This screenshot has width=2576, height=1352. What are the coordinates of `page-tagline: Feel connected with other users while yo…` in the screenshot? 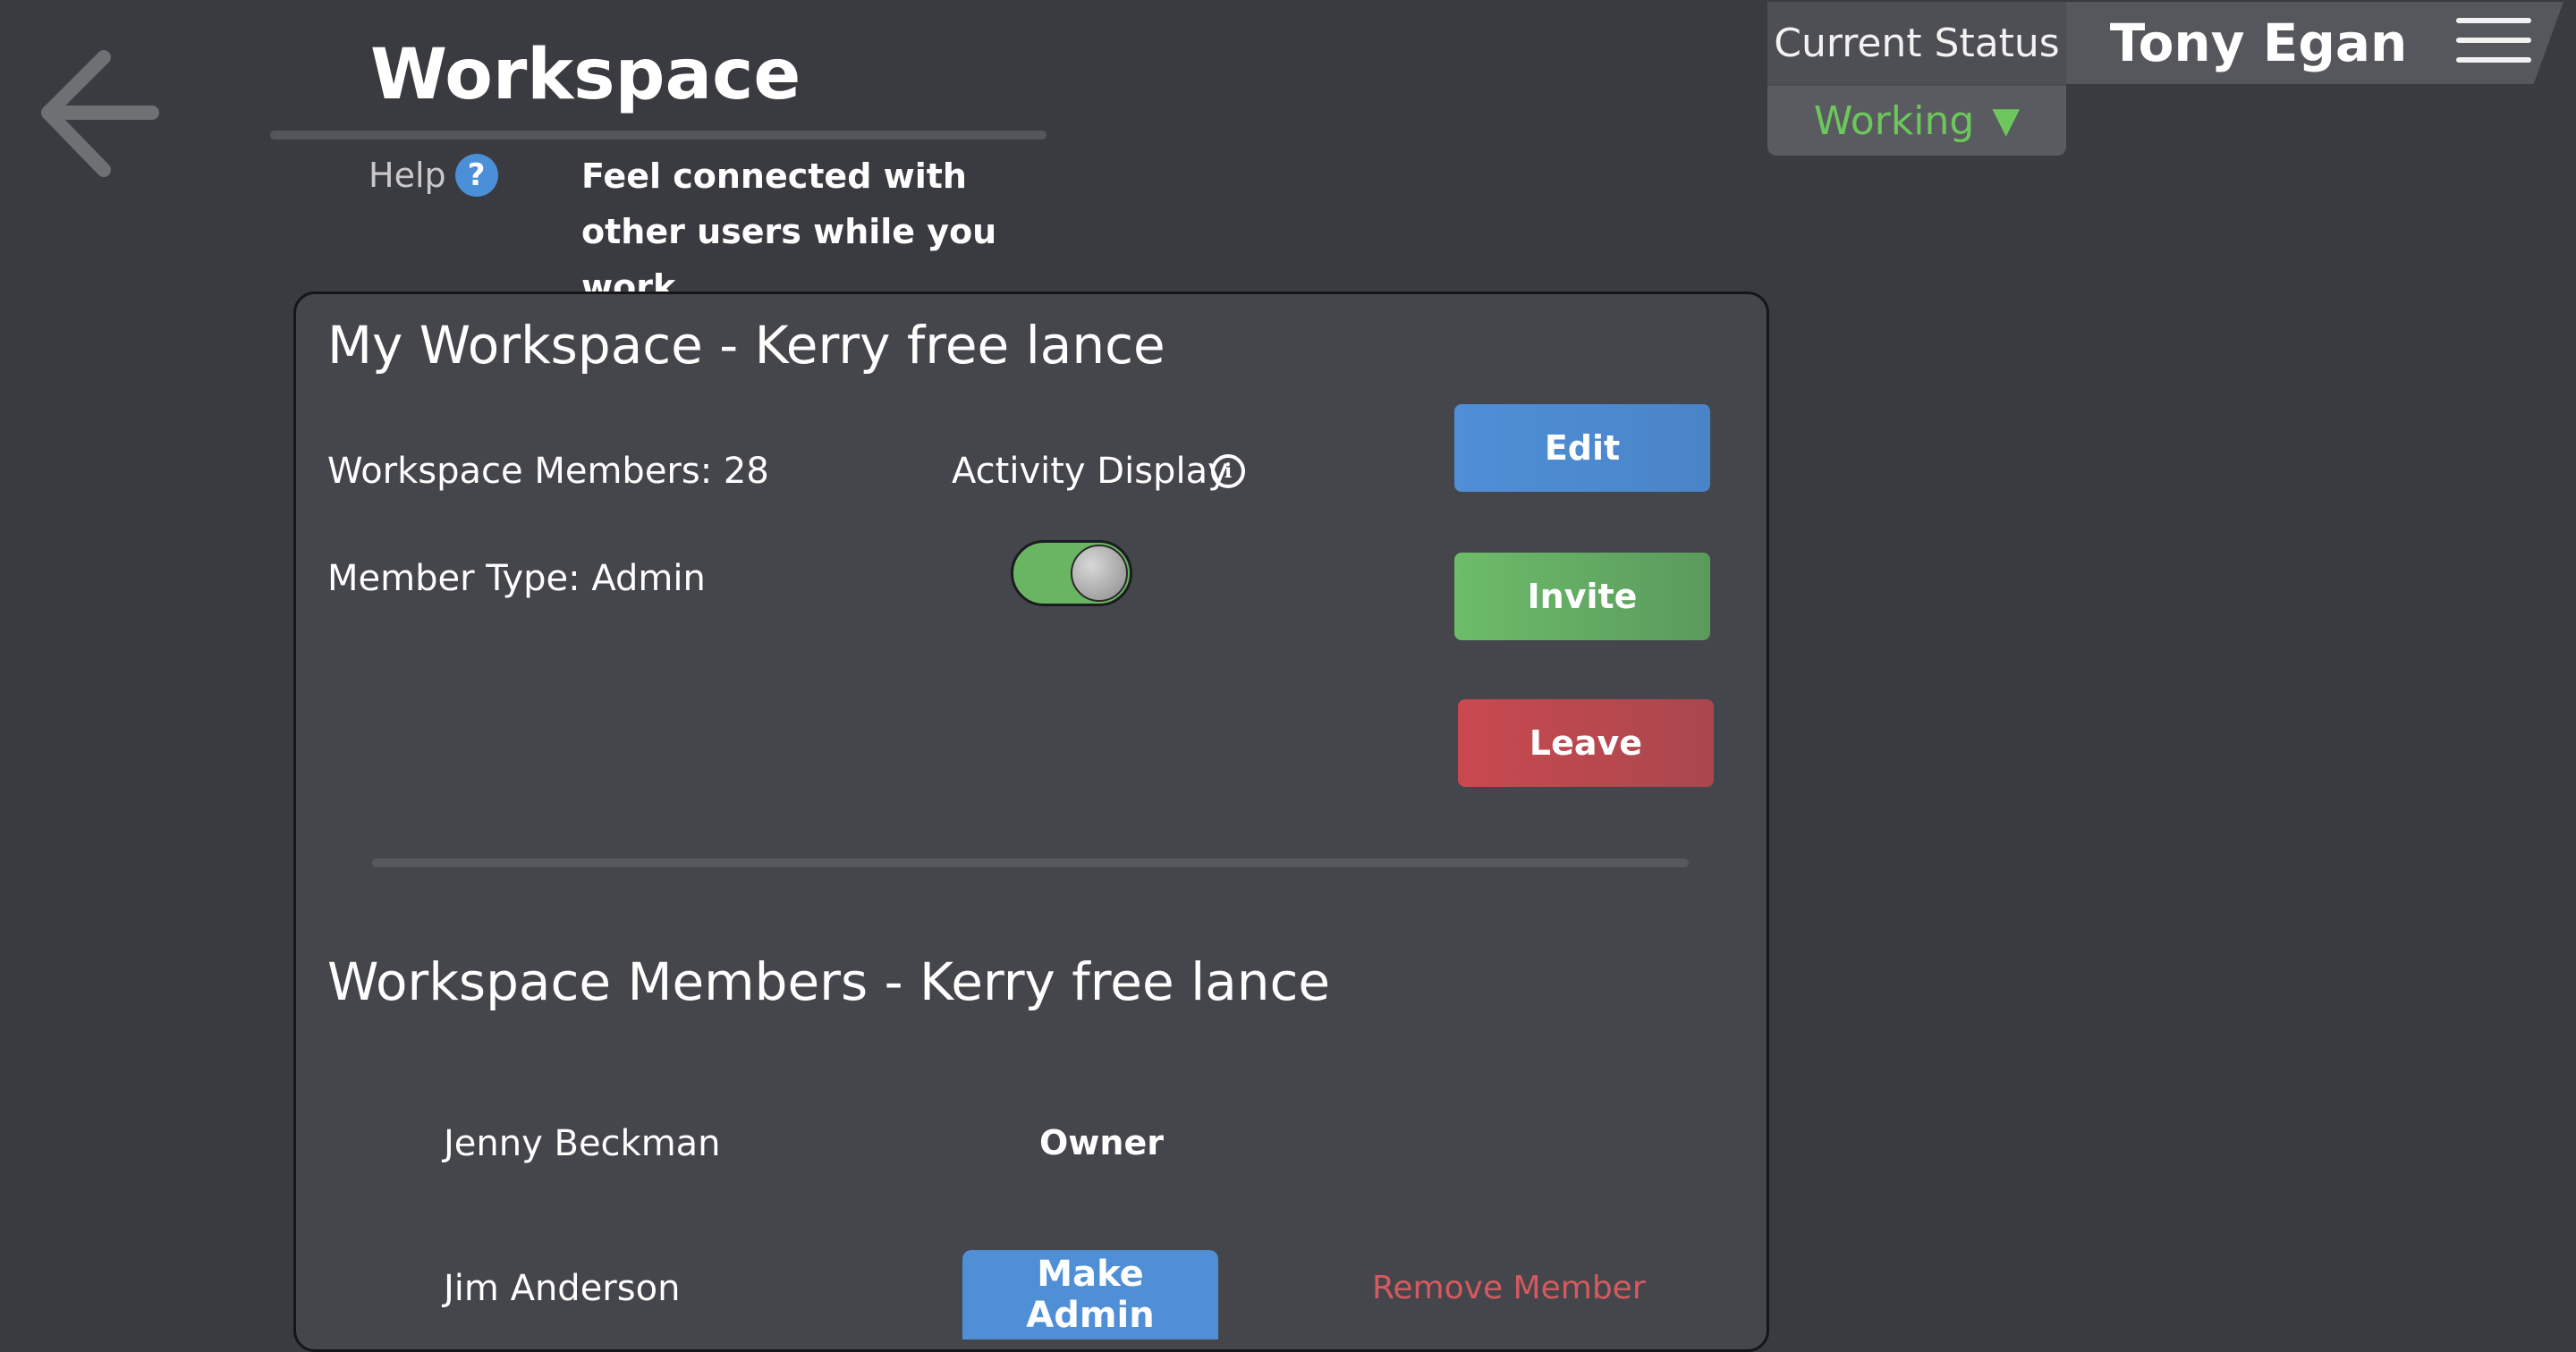 It's located at (789, 231).